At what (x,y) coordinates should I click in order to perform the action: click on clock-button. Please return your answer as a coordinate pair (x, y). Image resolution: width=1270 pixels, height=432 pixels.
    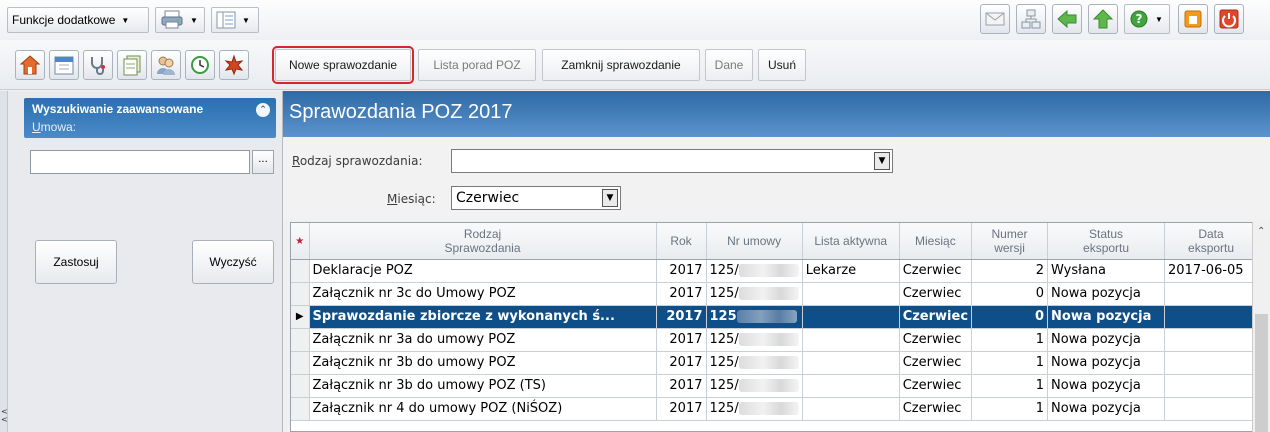
    Looking at the image, I should click on (200, 65).